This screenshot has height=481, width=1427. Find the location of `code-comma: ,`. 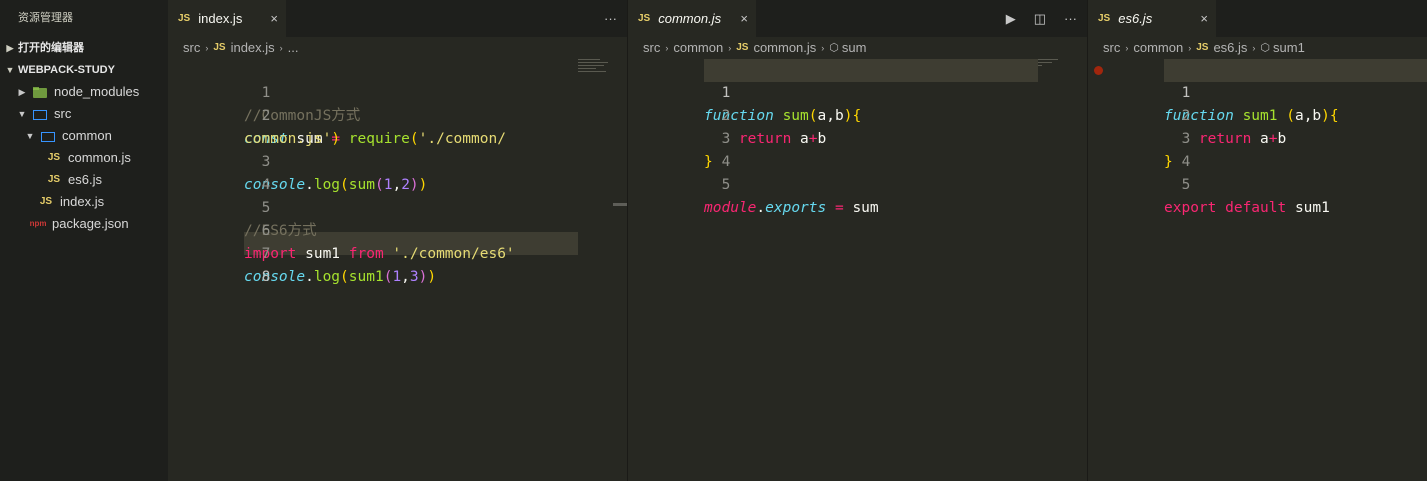

code-comma: , is located at coordinates (405, 277).